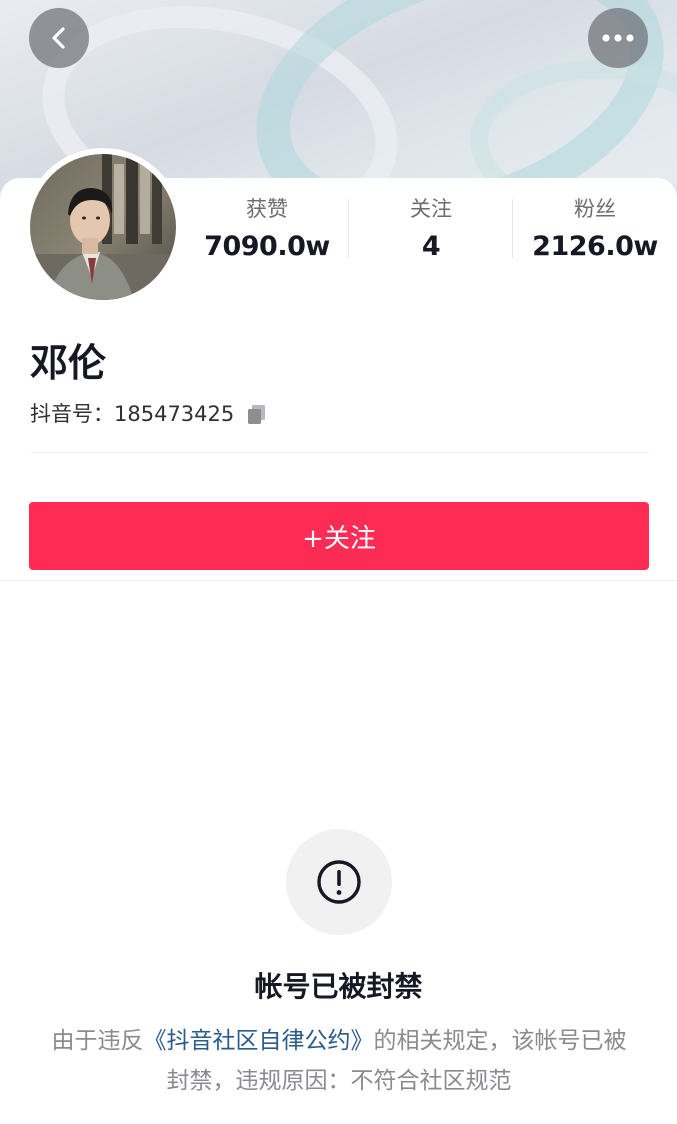  Describe the element at coordinates (595, 246) in the screenshot. I see `stat-value: 2126.0w` at that location.